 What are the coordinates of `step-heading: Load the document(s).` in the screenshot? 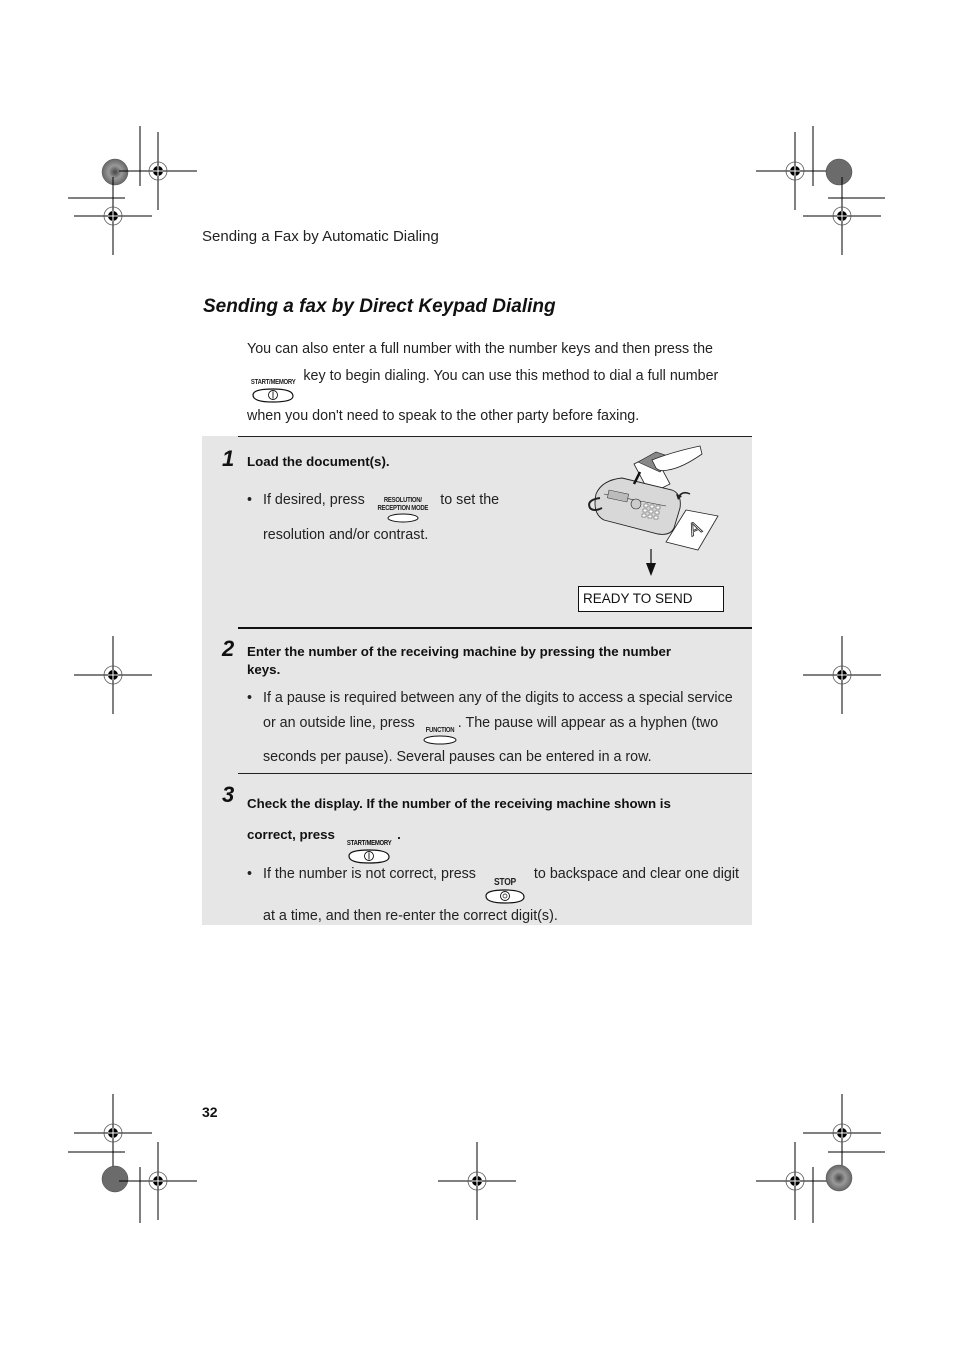 It's located at (318, 461).